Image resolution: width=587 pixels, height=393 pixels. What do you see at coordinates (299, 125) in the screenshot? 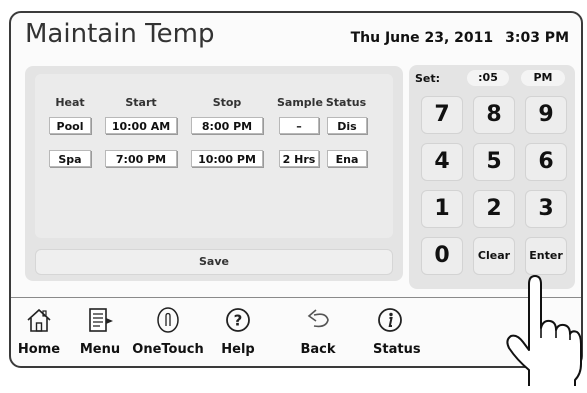
I see `sample-pool-button: –` at bounding box center [299, 125].